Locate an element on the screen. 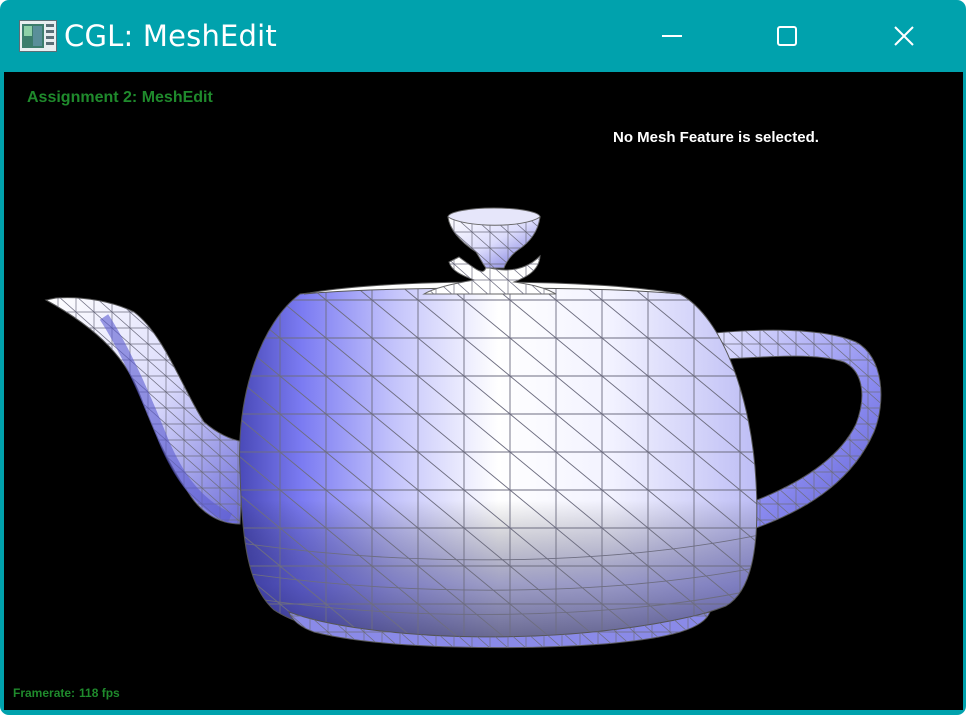  framerate-value: 118 fps is located at coordinates (99, 693).